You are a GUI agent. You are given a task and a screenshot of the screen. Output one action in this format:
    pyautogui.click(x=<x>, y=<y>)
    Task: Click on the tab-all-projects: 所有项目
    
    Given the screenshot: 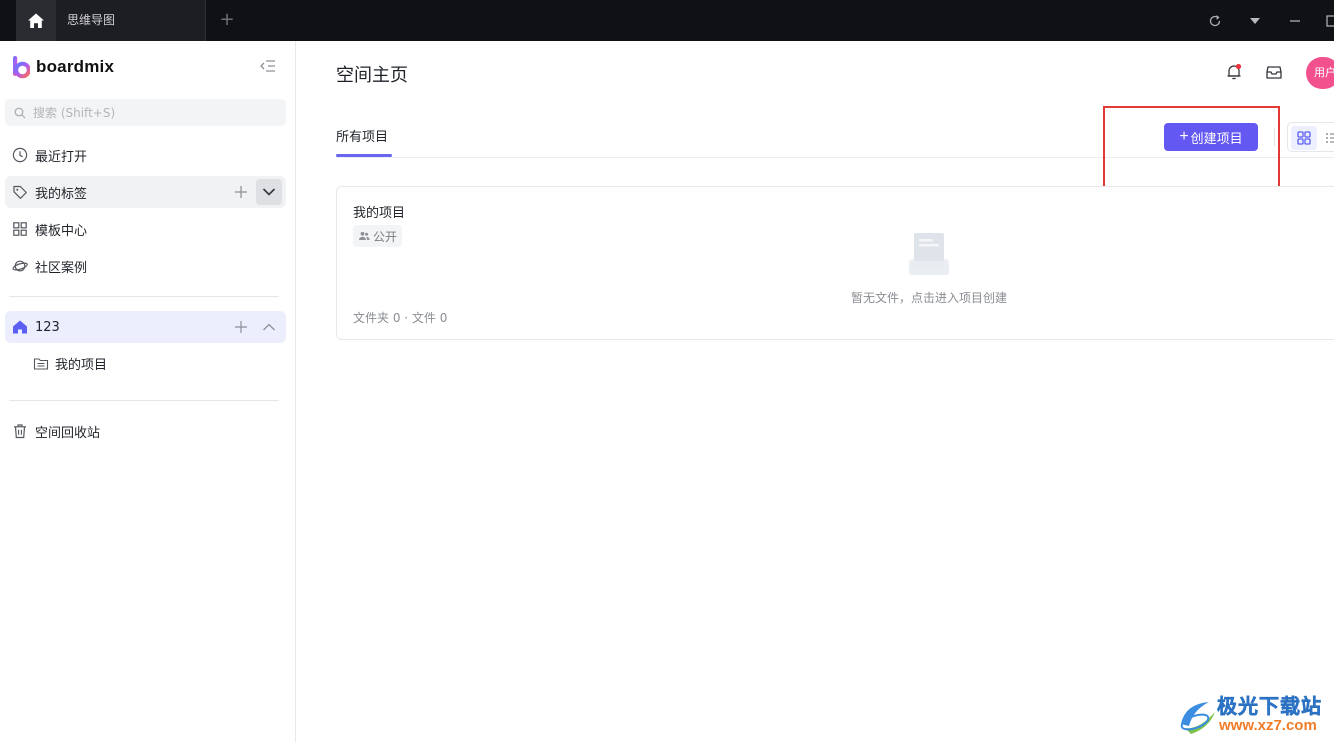 What is the action you would take?
    pyautogui.click(x=362, y=135)
    